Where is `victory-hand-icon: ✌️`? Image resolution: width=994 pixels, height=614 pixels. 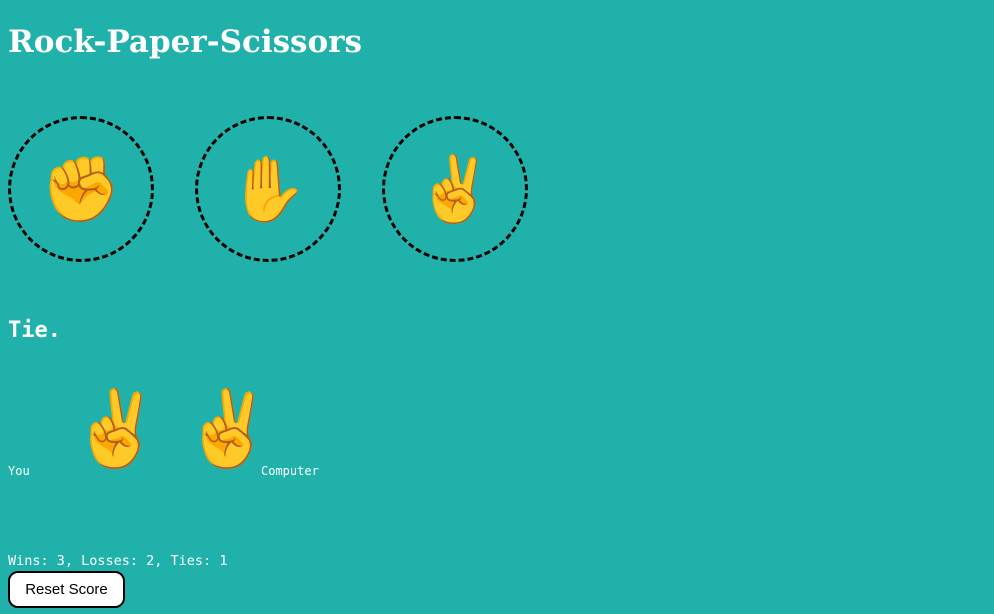
victory-hand-icon: ✌️ is located at coordinates (455, 189).